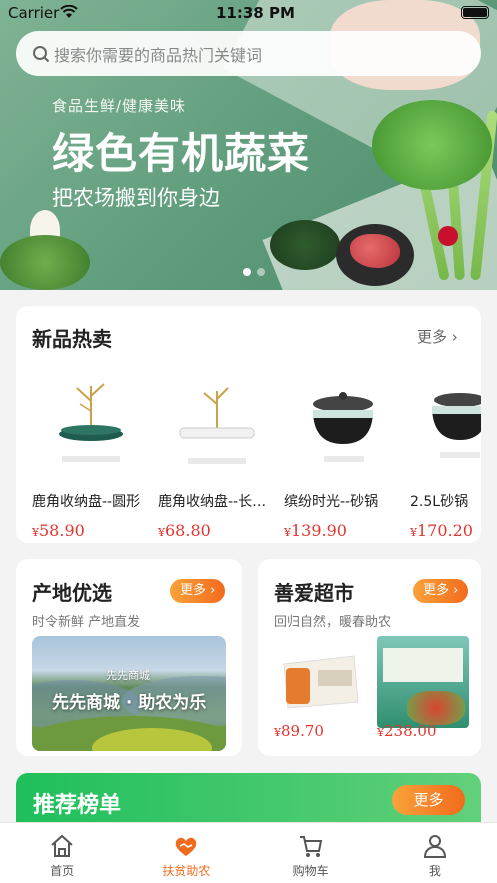  What do you see at coordinates (302, 731) in the screenshot?
I see `price-value: 89.70` at bounding box center [302, 731].